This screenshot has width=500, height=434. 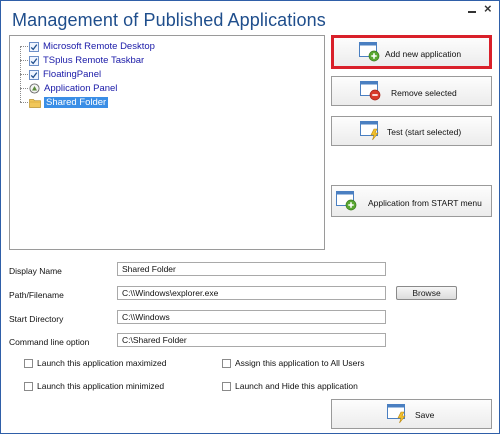 I want to click on assign-all-users-checkbox: Assign this application to All Users, so click(x=293, y=363).